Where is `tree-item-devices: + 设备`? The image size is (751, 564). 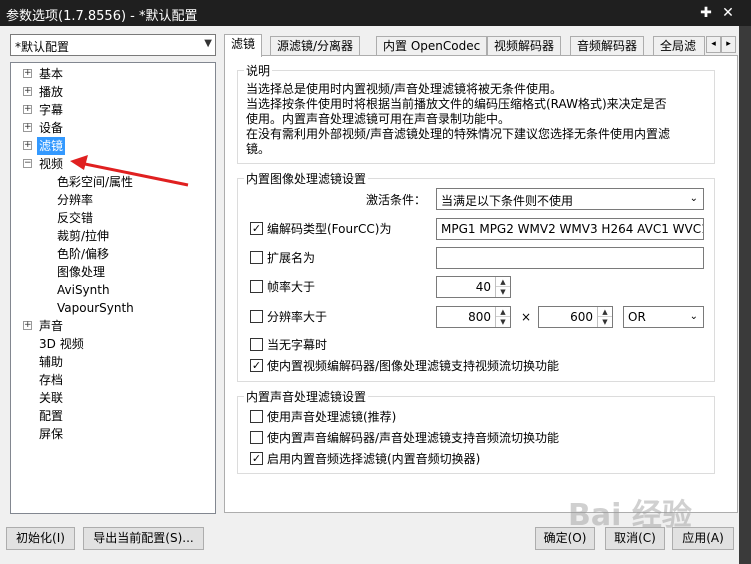
tree-item-devices: + 设备 is located at coordinates (44, 128).